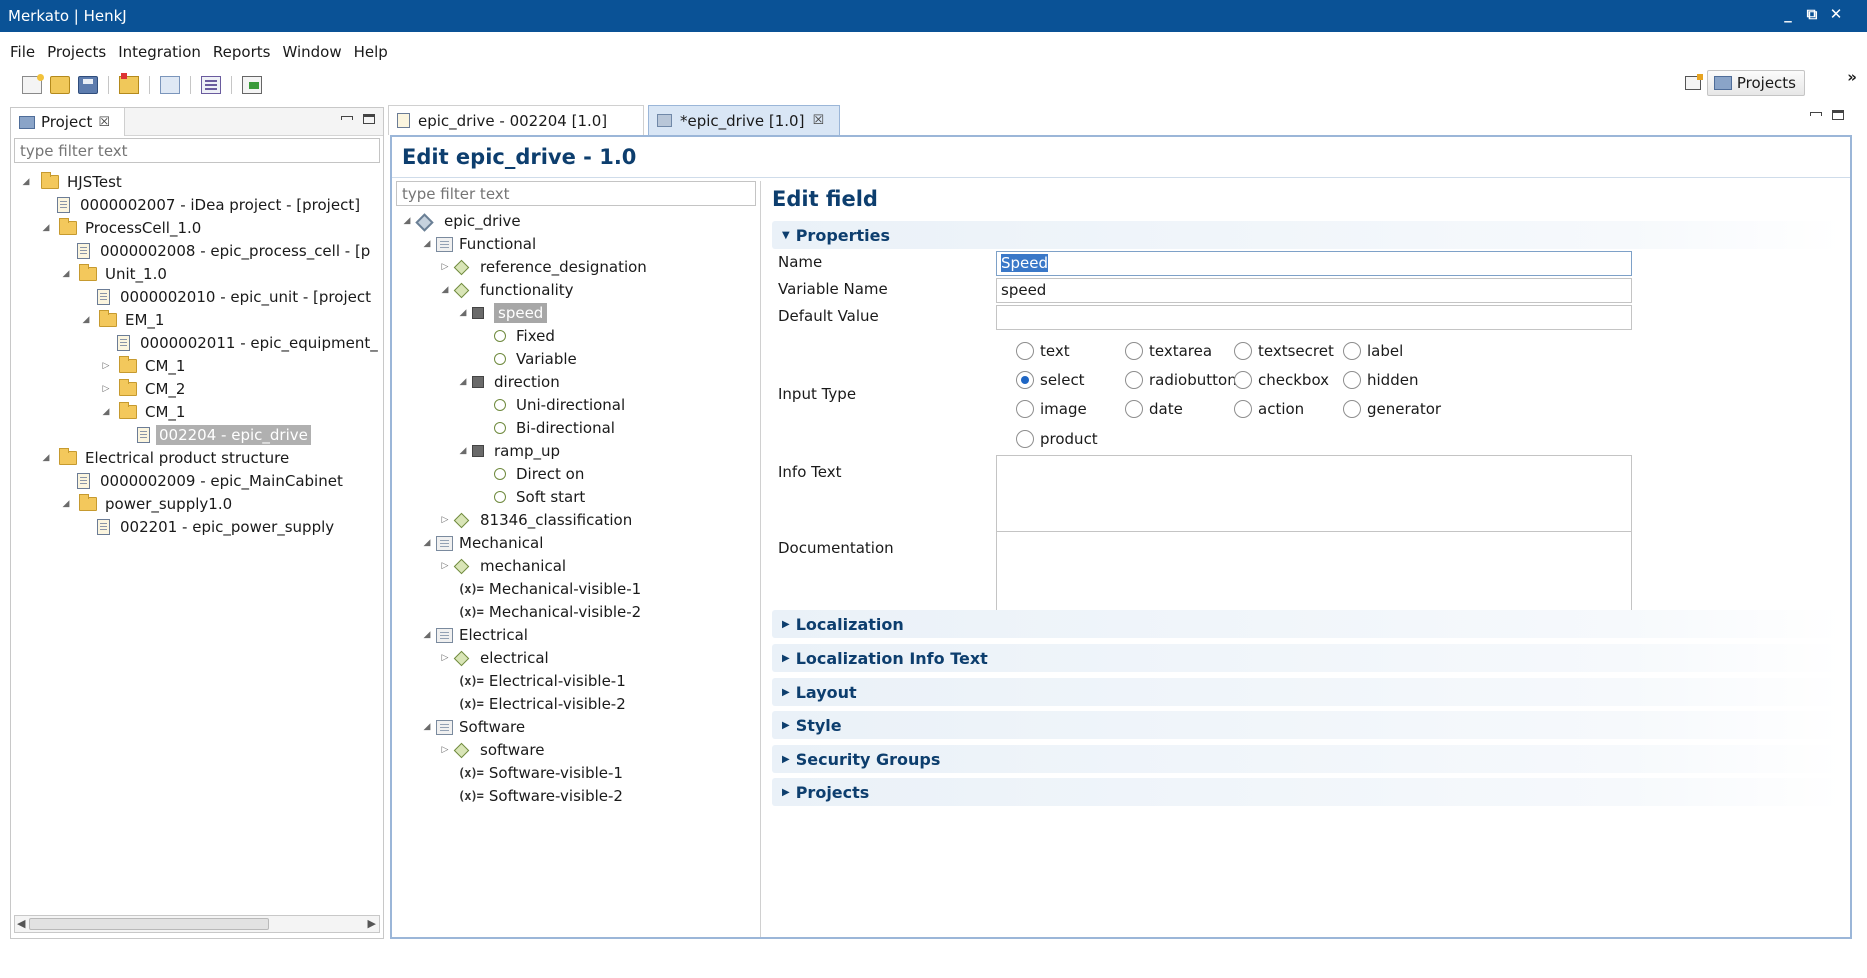 The image size is (1867, 978). What do you see at coordinates (143, 389) in the screenshot?
I see `tree-node: ▷ CM_2` at bounding box center [143, 389].